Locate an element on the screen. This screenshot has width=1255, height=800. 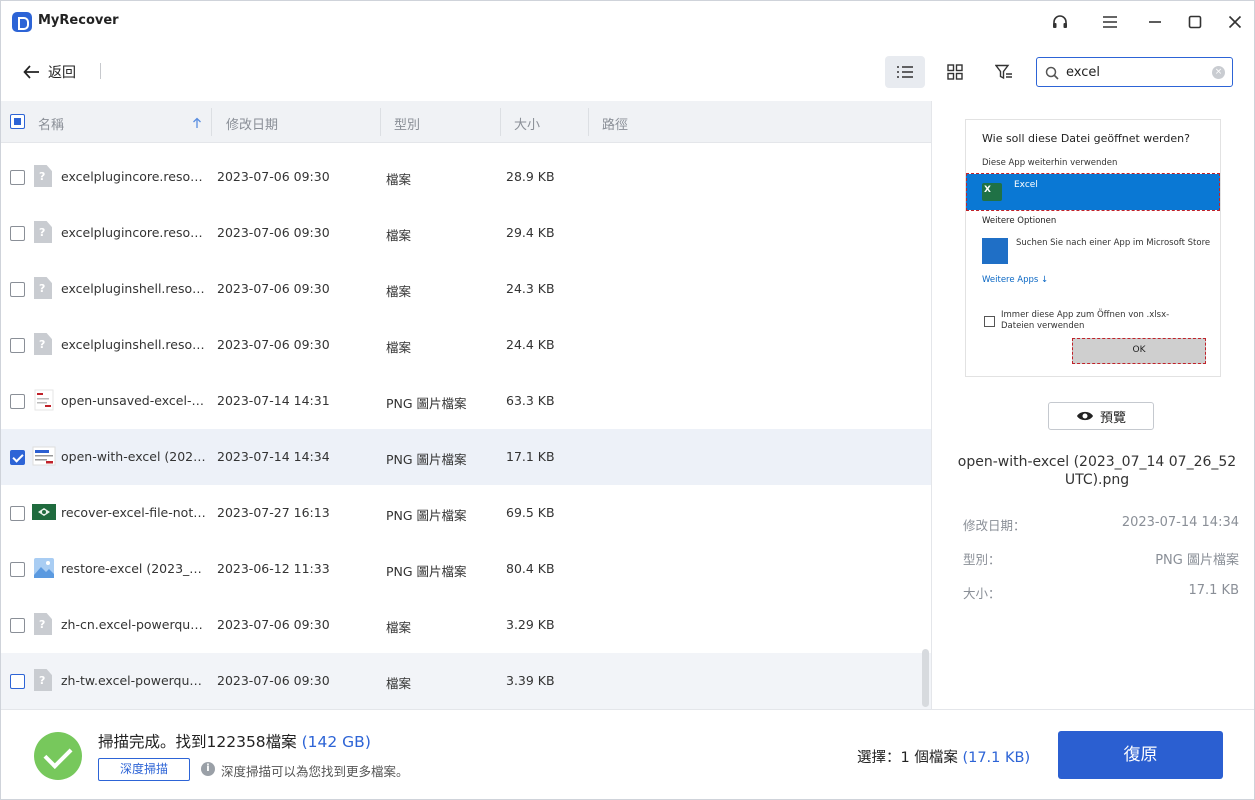
search-icon is located at coordinates (1052, 74).